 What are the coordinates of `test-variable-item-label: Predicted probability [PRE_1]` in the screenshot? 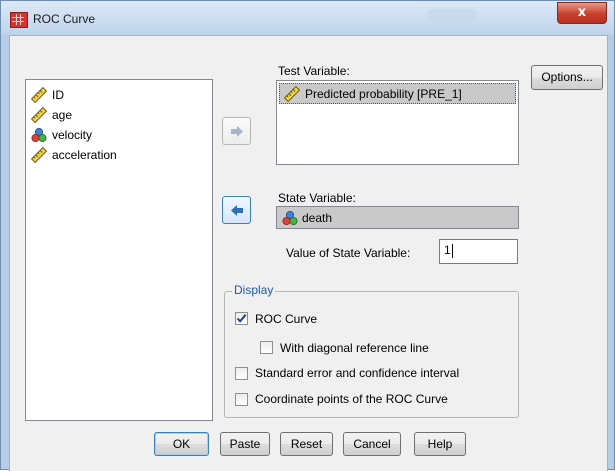 It's located at (383, 94).